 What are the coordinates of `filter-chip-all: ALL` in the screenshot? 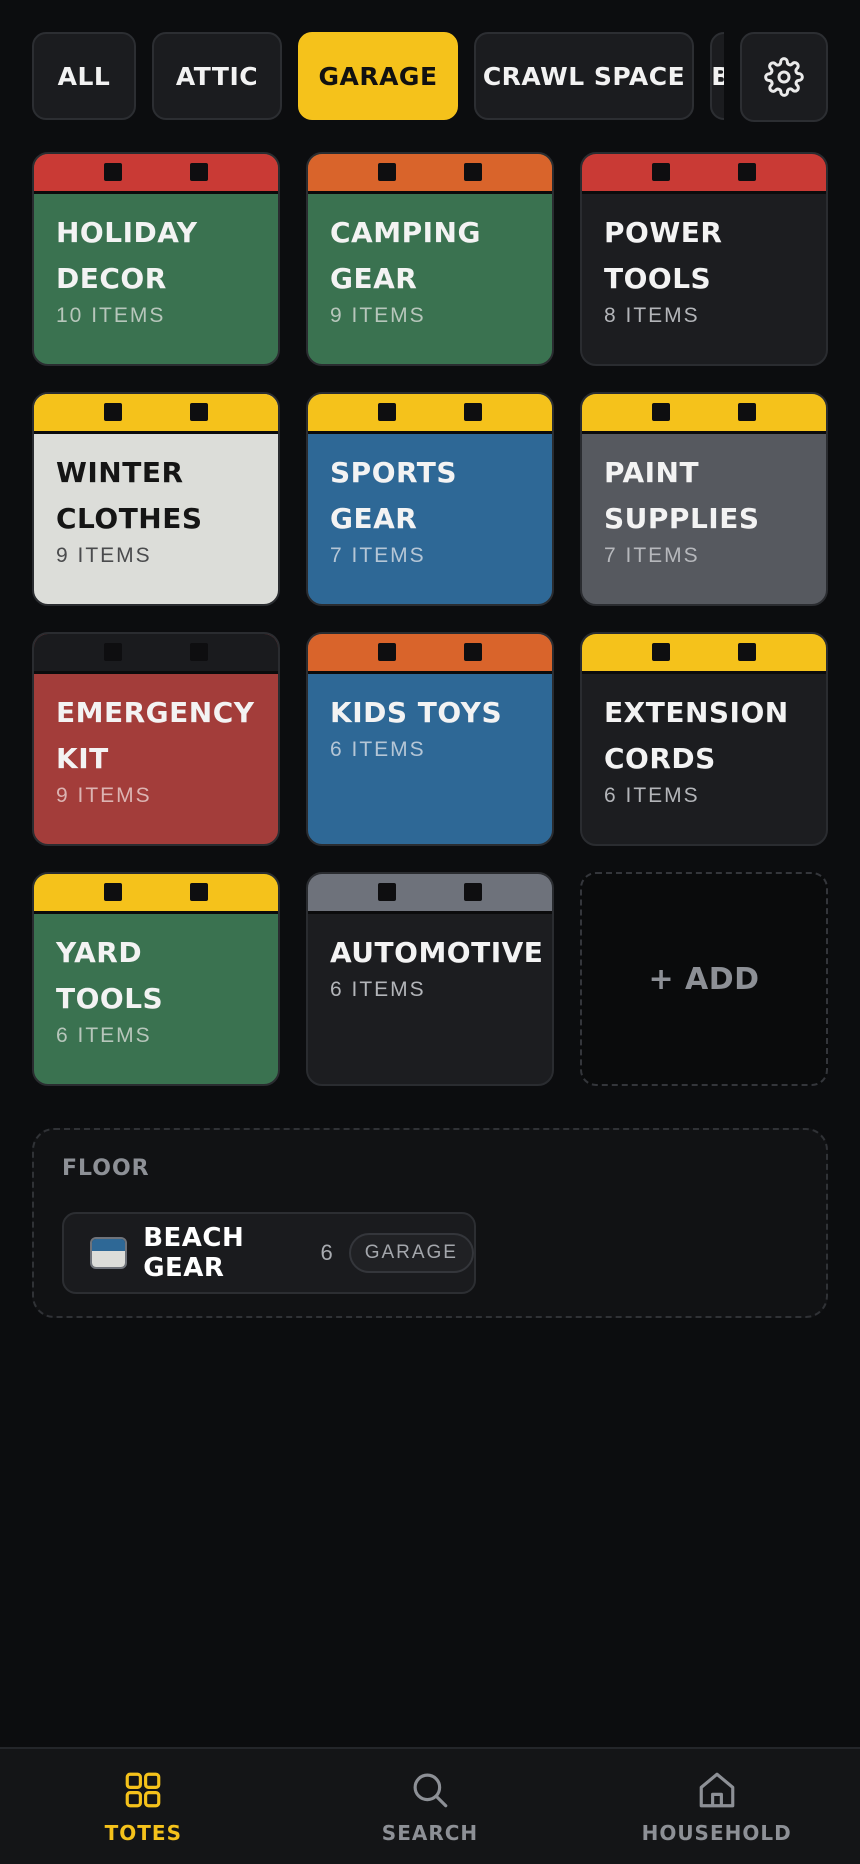 It's located at (84, 76).